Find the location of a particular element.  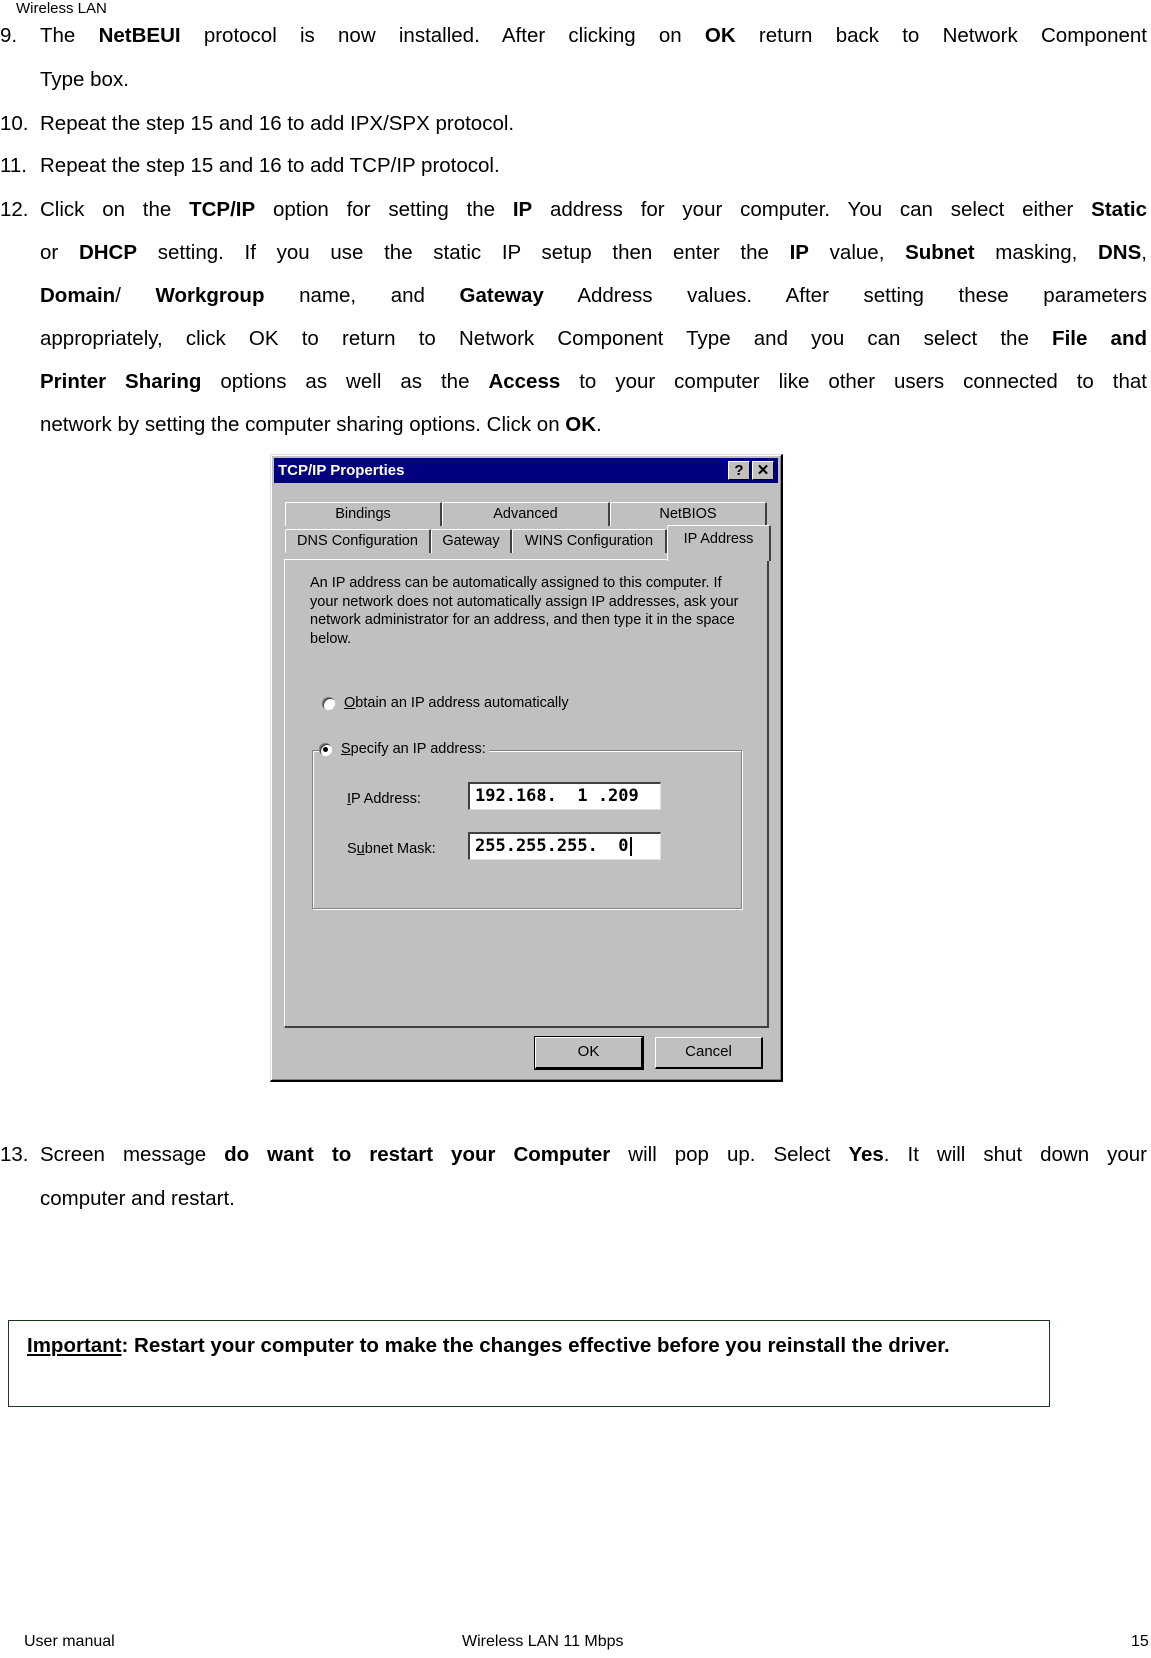

radio-obtain-automatically: Obtain an IP address automatically is located at coordinates (445, 703).